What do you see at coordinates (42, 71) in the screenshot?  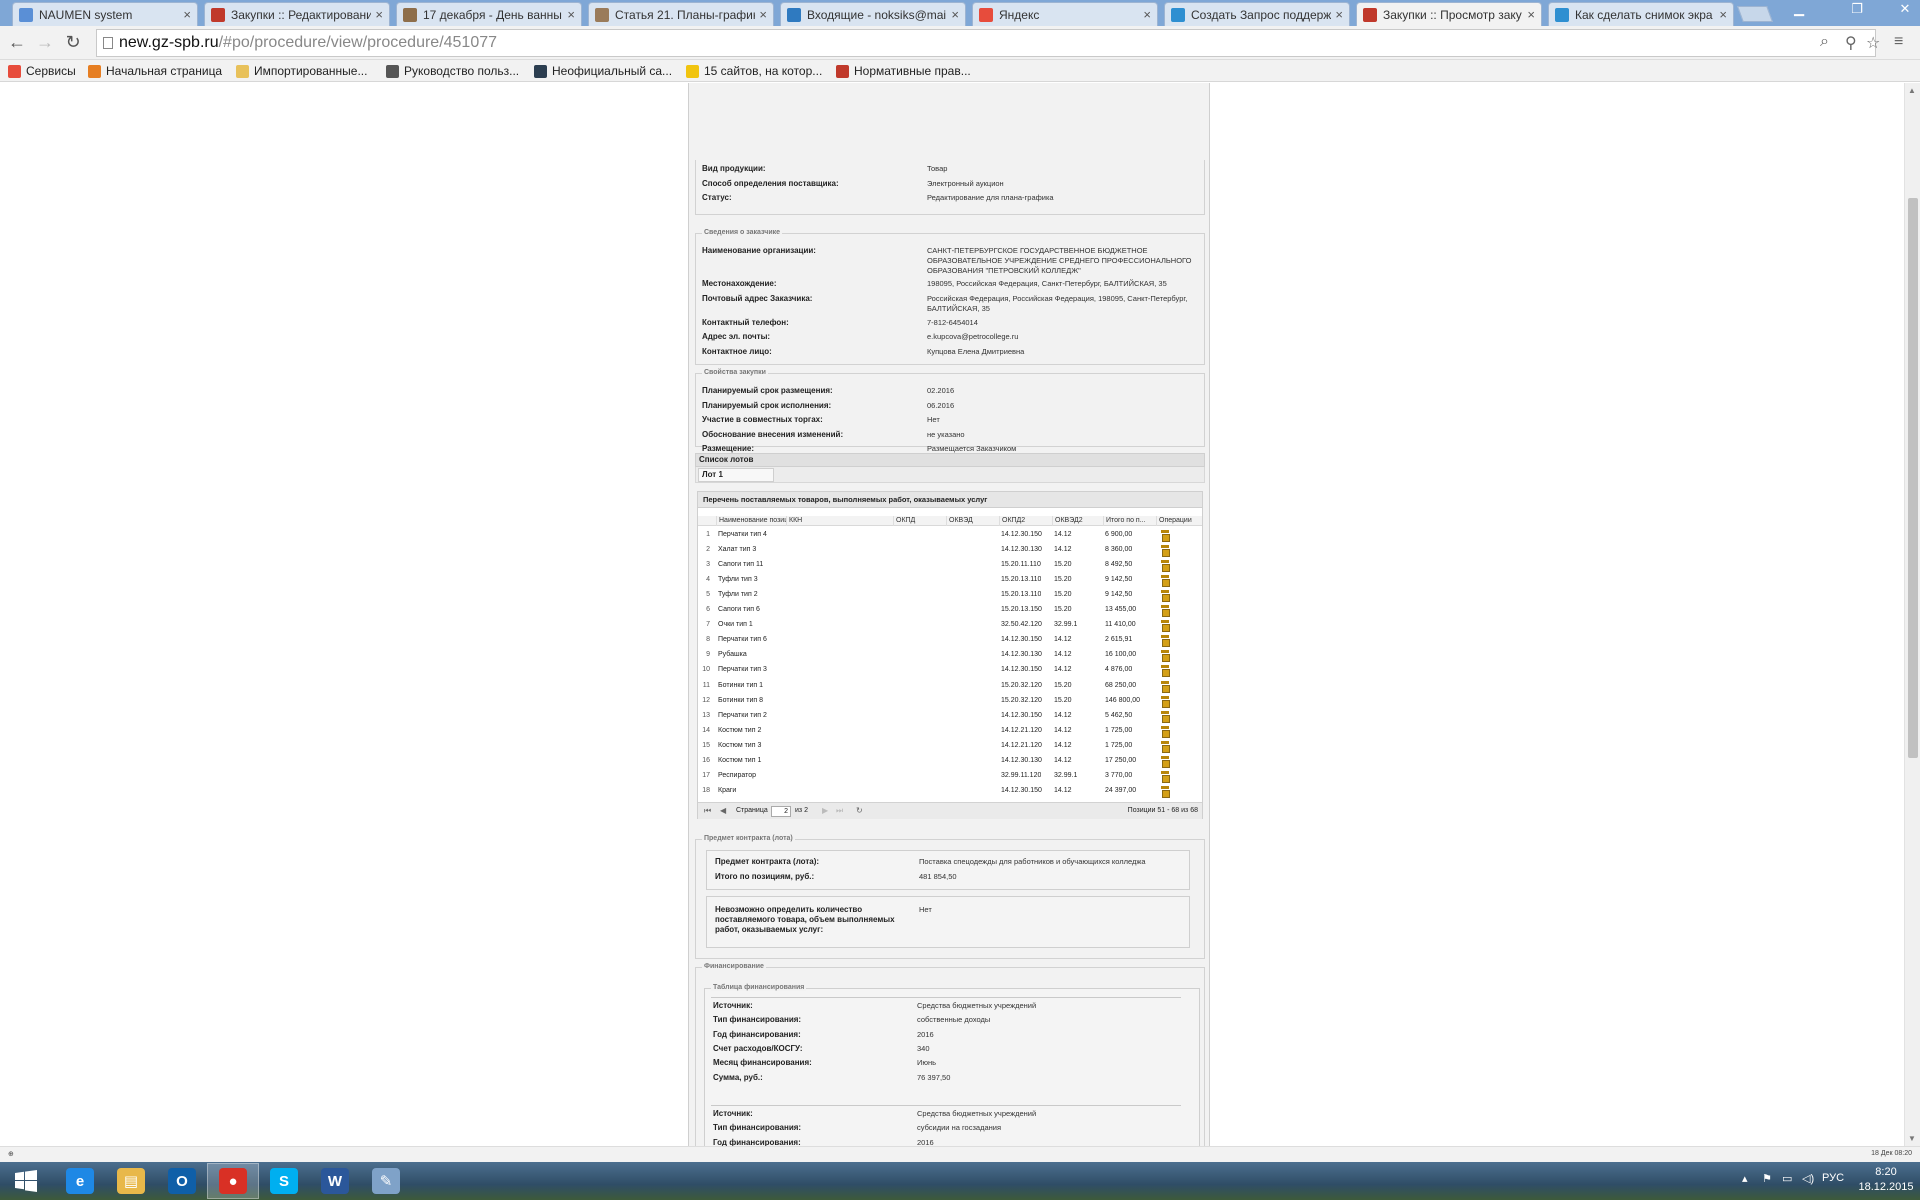 I see `bookmark-item: Сервисы` at bounding box center [42, 71].